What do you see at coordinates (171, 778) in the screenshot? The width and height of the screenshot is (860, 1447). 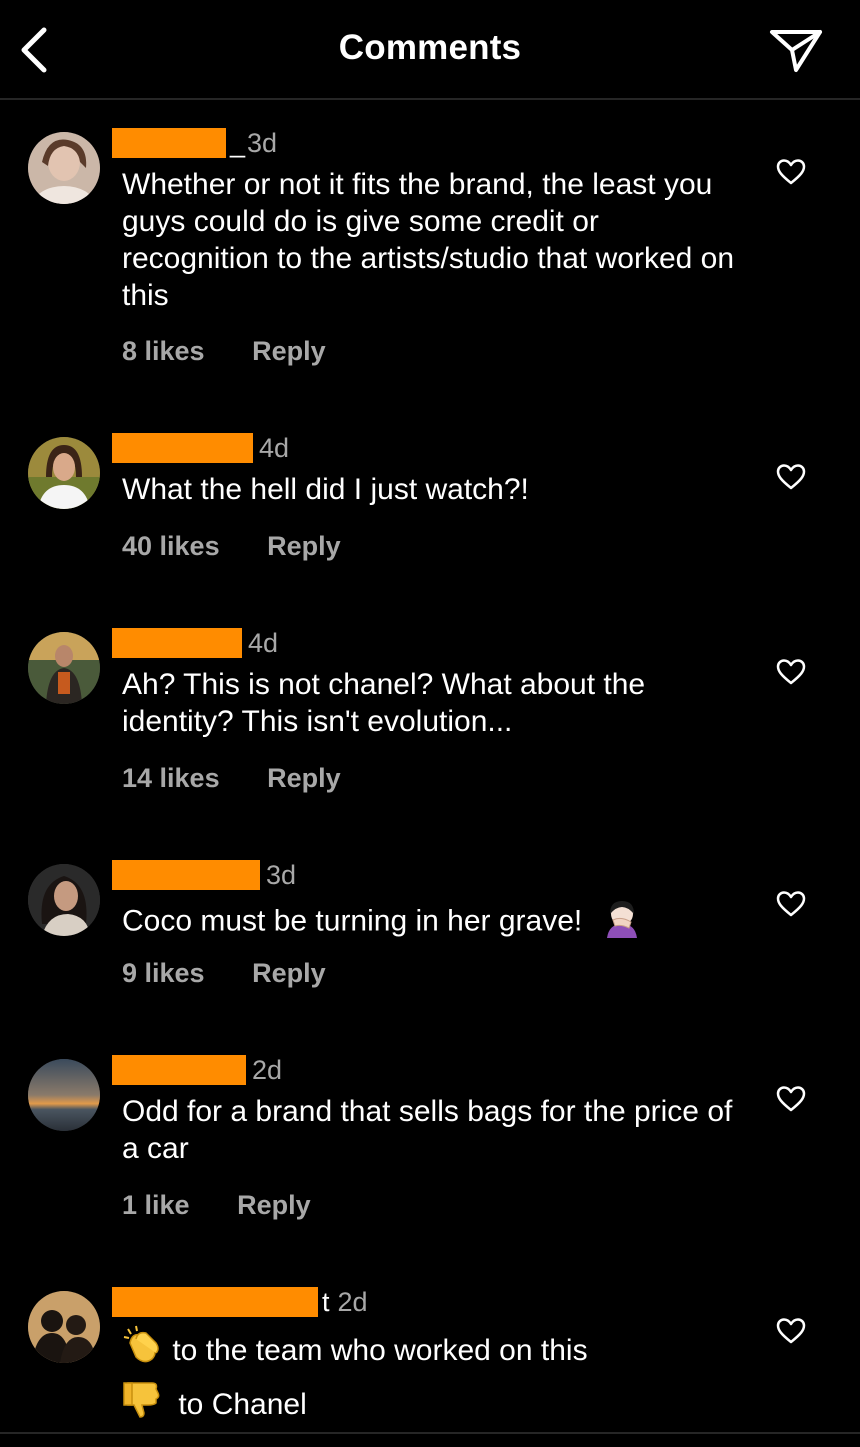 I see `likes-count: 14 likes` at bounding box center [171, 778].